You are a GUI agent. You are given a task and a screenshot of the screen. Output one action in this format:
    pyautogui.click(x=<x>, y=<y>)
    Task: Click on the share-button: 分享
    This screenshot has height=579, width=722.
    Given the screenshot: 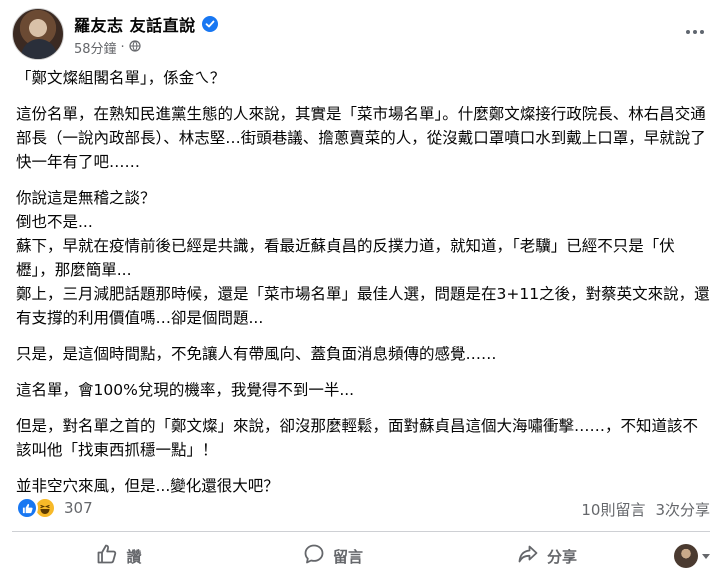 What is the action you would take?
    pyautogui.click(x=547, y=556)
    